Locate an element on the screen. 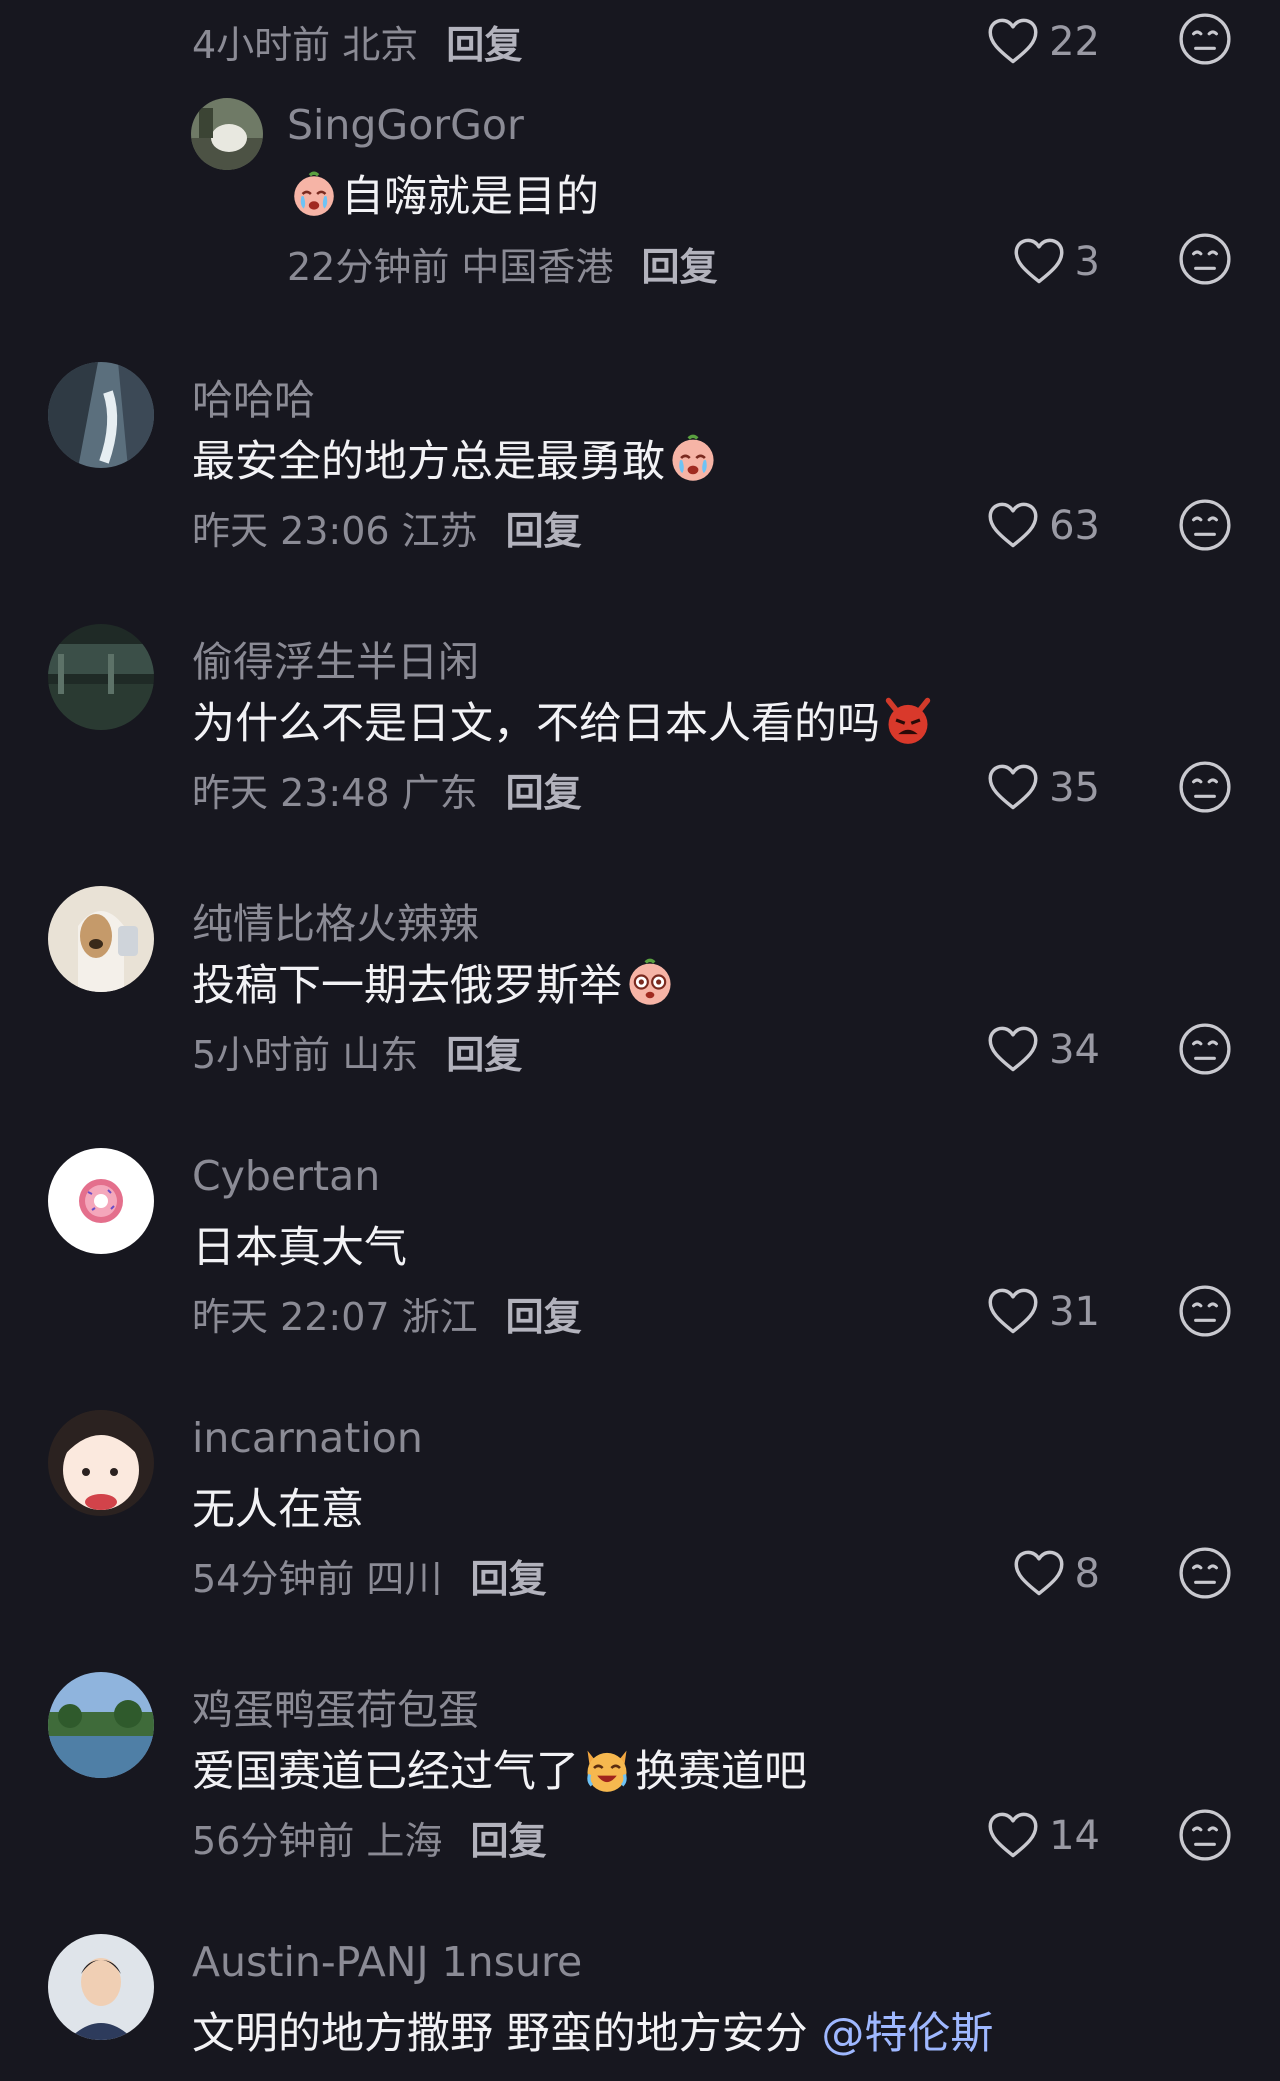 The width and height of the screenshot is (1280, 2081). commenter-name: 哈哈哈 is located at coordinates (253, 396).